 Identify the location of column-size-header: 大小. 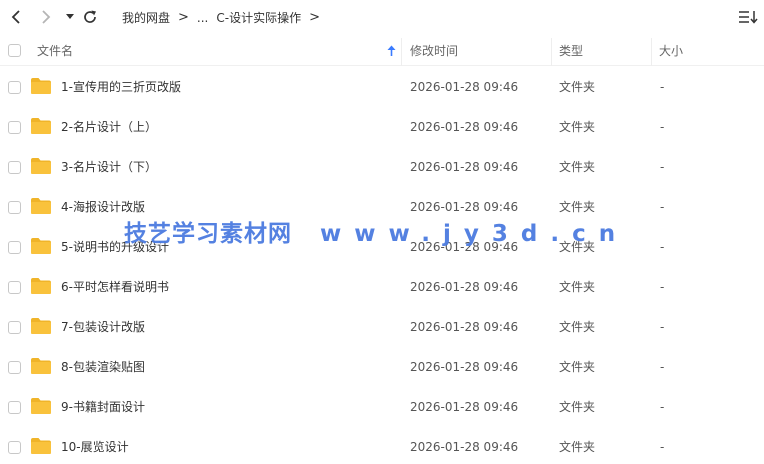
(671, 51).